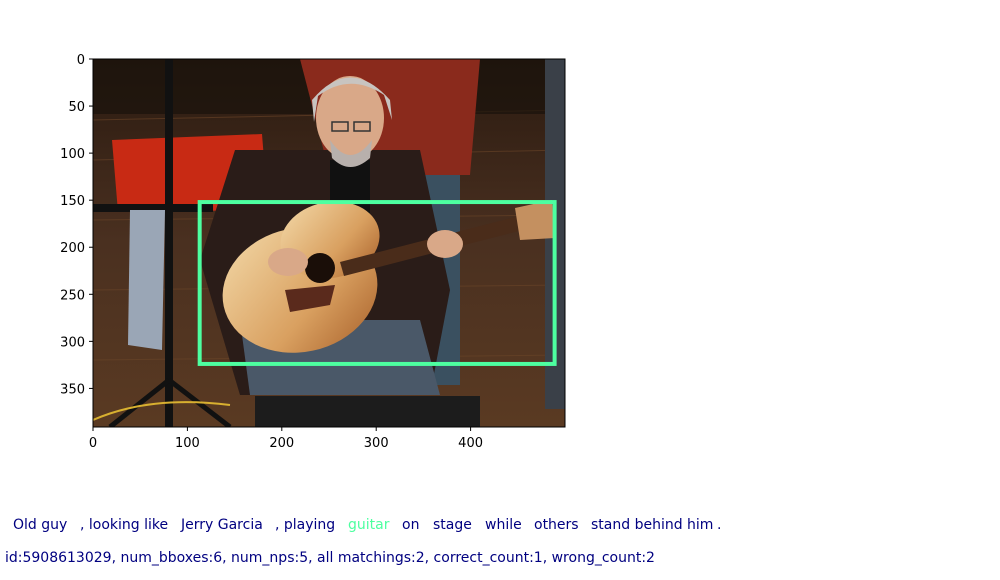 This screenshot has width=1000, height=580. Describe the element at coordinates (124, 524) in the screenshot. I see `caption-token: , looking like` at that location.